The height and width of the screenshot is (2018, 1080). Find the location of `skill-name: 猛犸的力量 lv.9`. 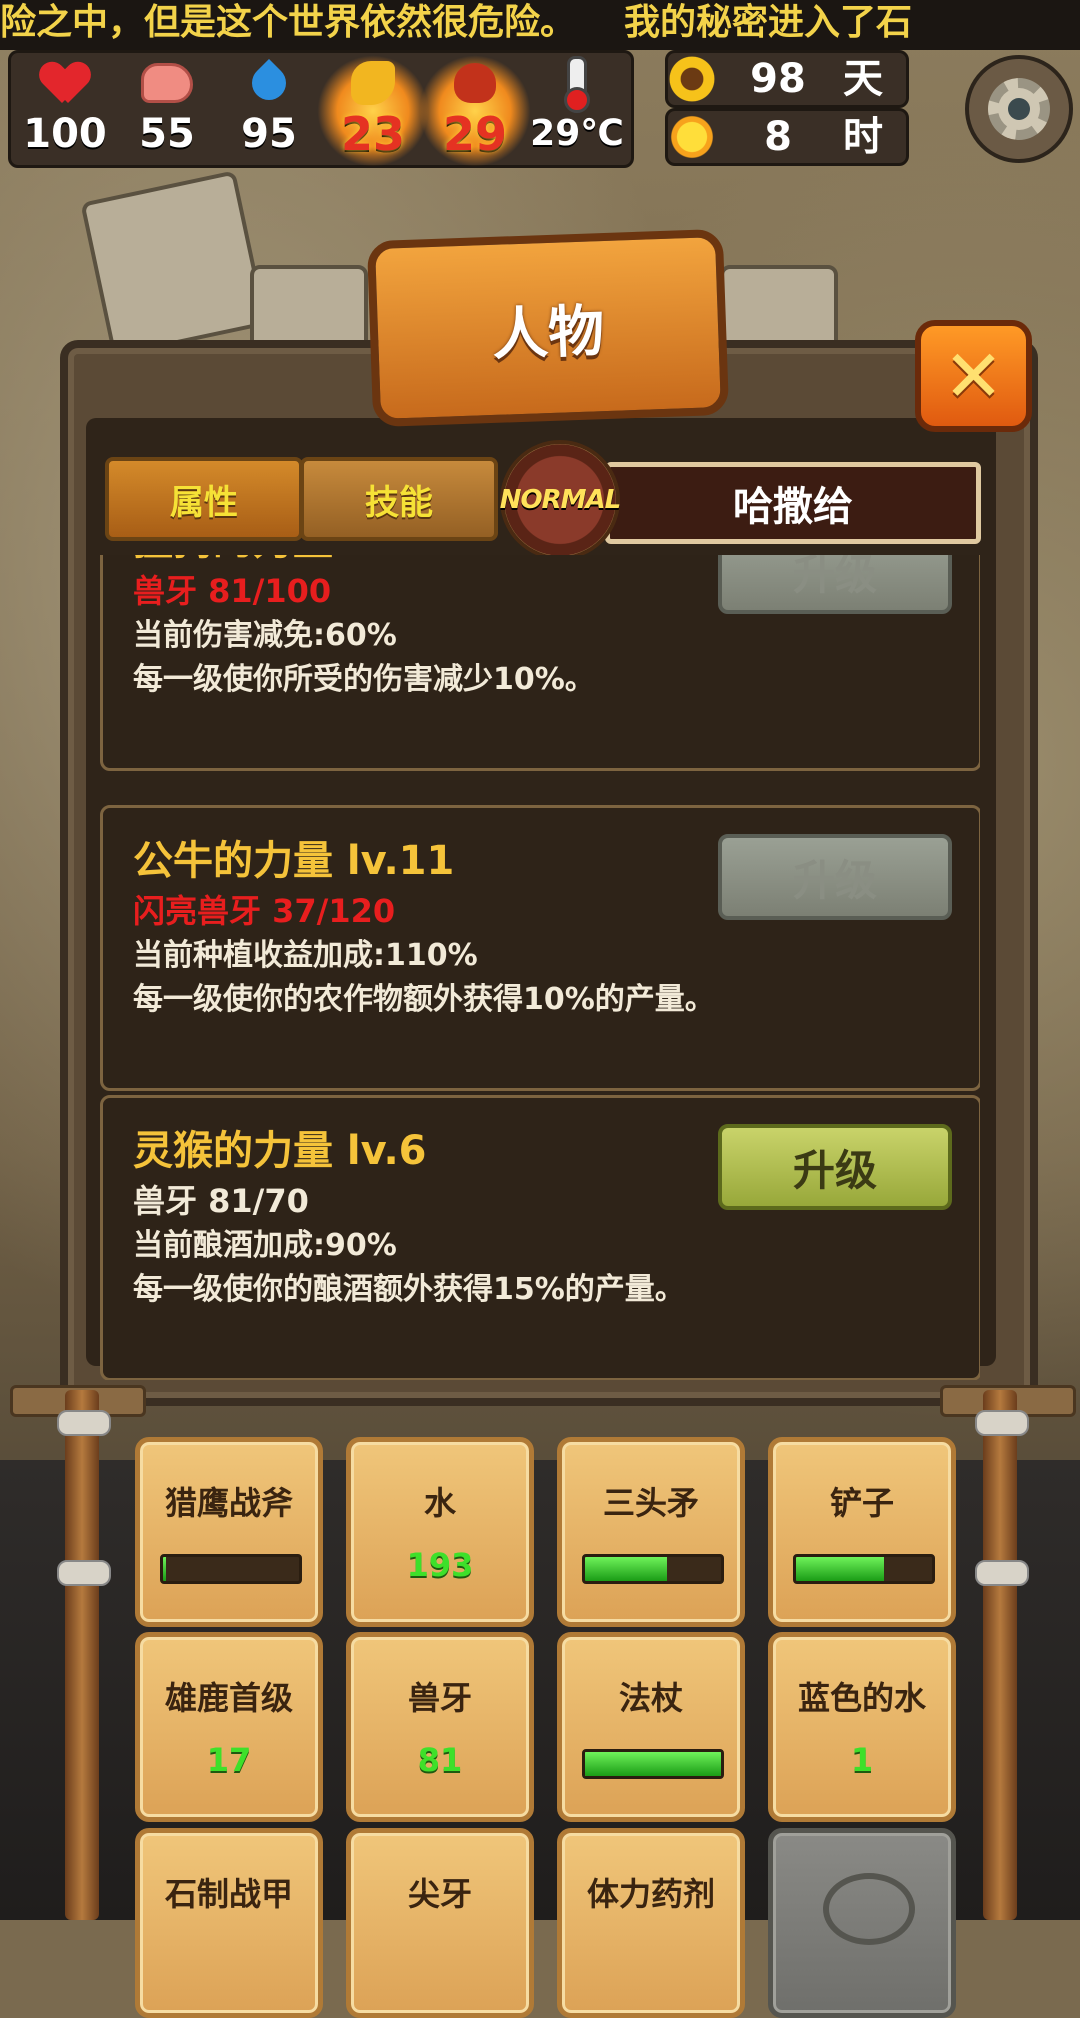

skill-name: 猛犸的力量 lv.9 is located at coordinates (279, 560).